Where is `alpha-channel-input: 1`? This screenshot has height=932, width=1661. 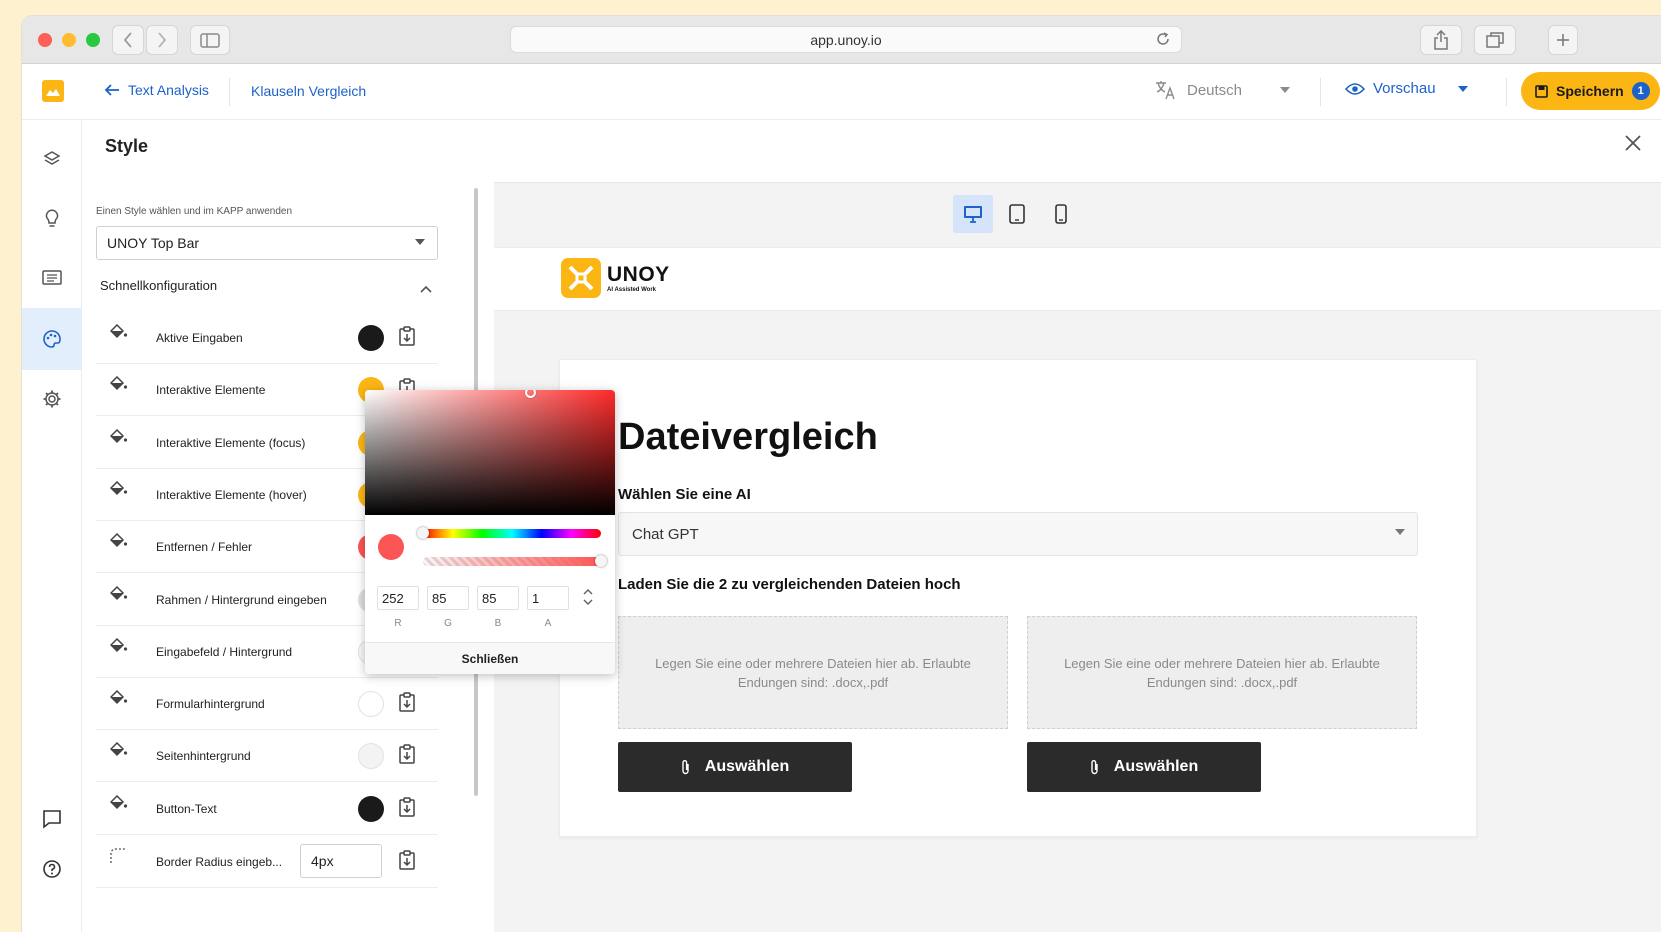 alpha-channel-input: 1 is located at coordinates (548, 598).